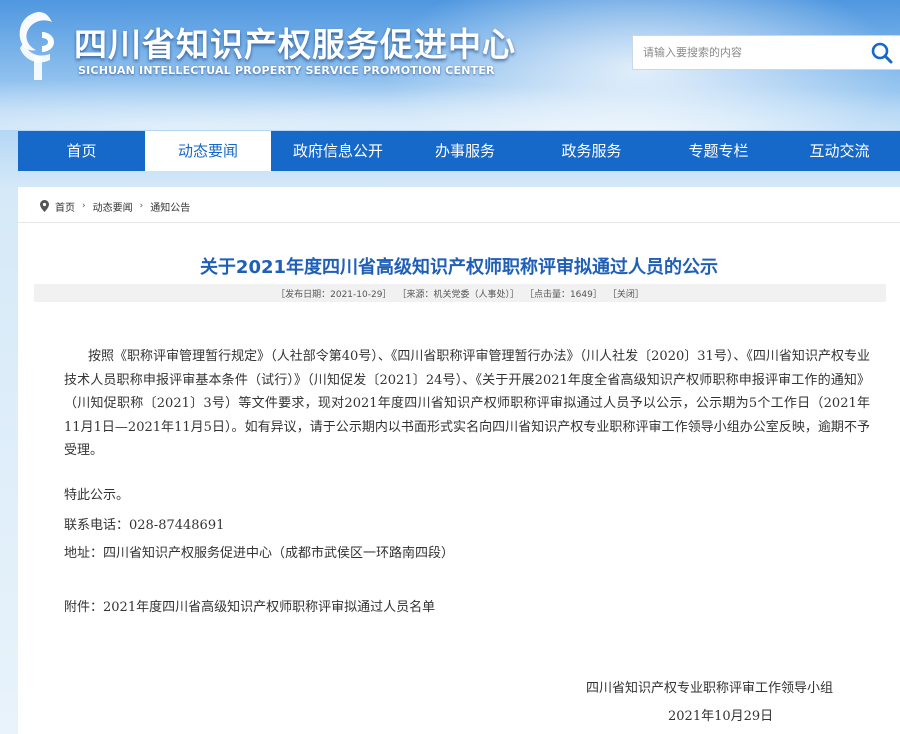 This screenshot has height=734, width=900. What do you see at coordinates (882, 53) in the screenshot?
I see `search-icon` at bounding box center [882, 53].